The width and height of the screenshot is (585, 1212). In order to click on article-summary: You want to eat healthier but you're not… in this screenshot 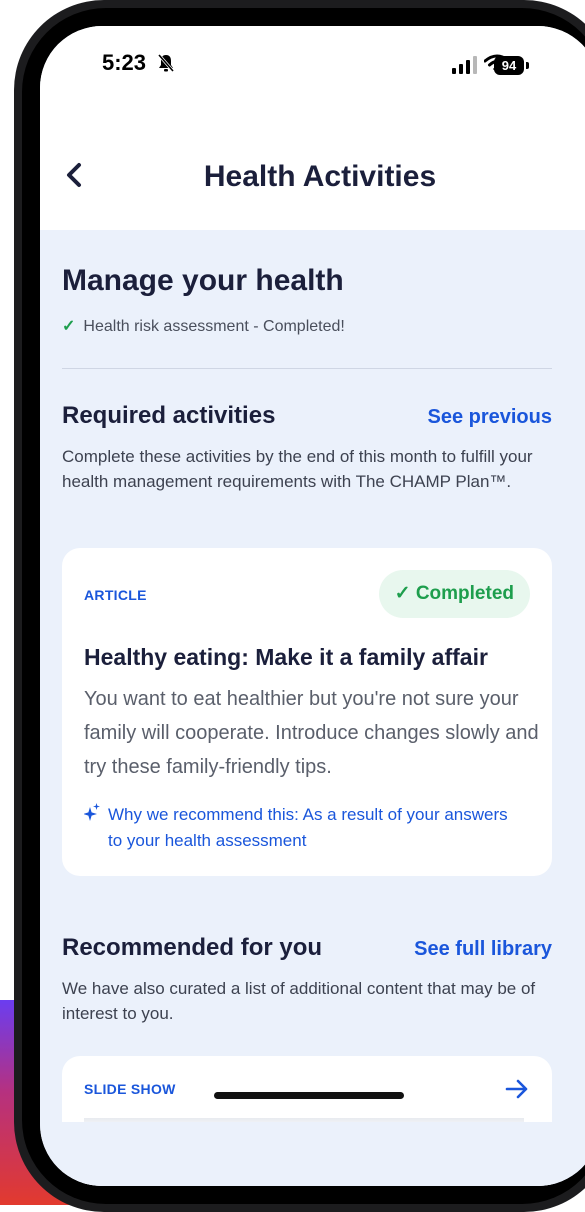, I will do `click(311, 733)`.